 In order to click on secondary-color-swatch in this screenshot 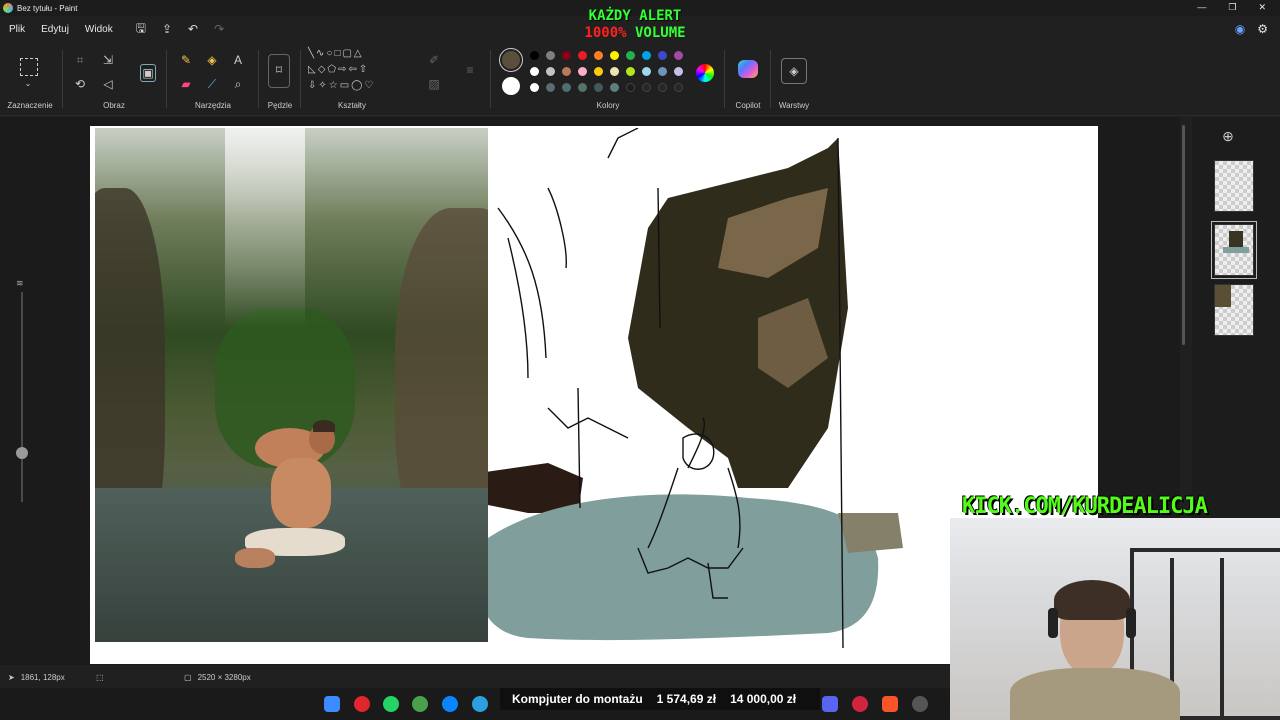, I will do `click(511, 86)`.